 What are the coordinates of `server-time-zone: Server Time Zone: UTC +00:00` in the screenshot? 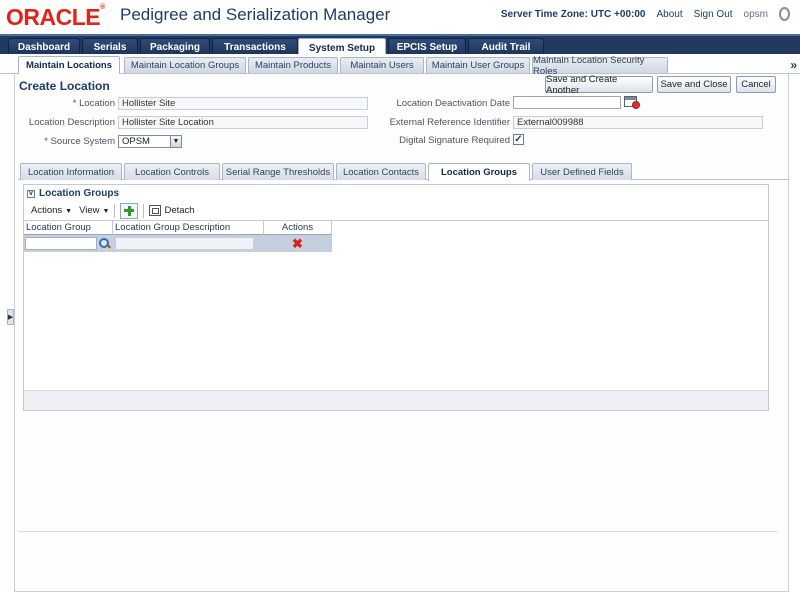 It's located at (573, 14).